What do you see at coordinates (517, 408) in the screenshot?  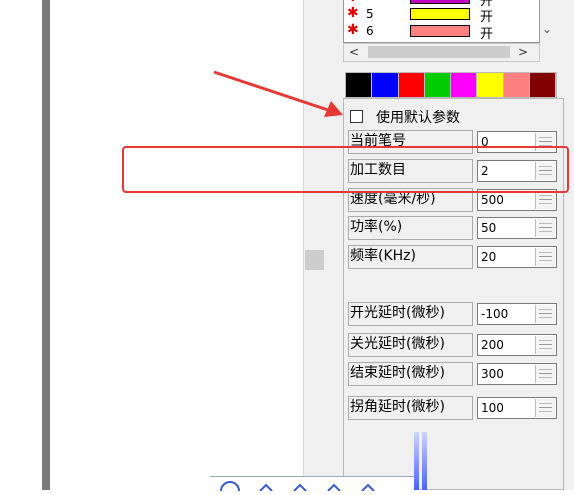 I see `corner-delay-field: 100` at bounding box center [517, 408].